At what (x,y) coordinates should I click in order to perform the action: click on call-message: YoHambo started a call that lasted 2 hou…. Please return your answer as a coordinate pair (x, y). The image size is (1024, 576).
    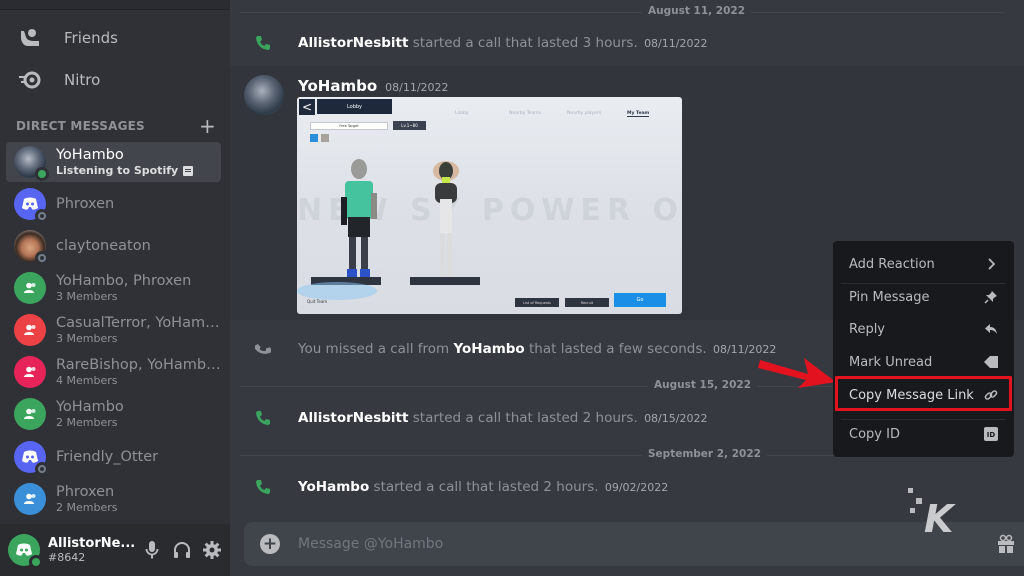
    Looking at the image, I should click on (530, 487).